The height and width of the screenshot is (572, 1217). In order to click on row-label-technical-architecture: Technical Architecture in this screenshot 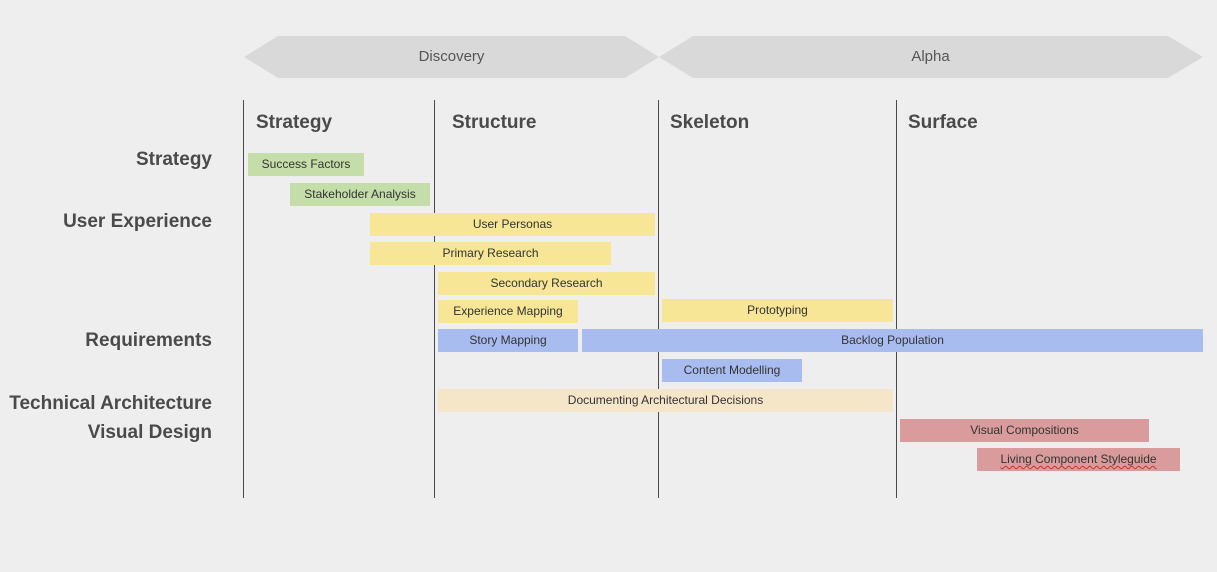, I will do `click(110, 403)`.